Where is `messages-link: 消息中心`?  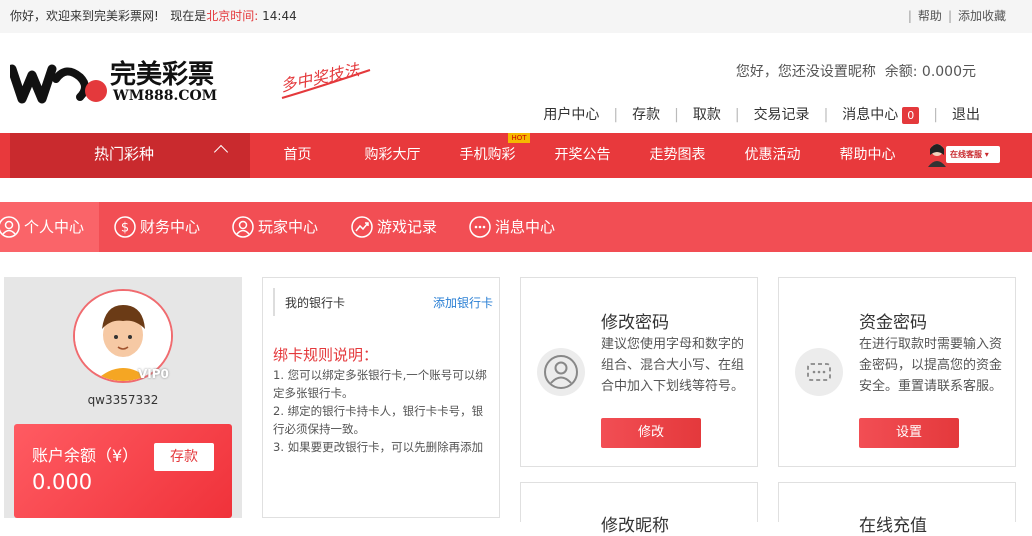
messages-link: 消息中心 is located at coordinates (870, 115).